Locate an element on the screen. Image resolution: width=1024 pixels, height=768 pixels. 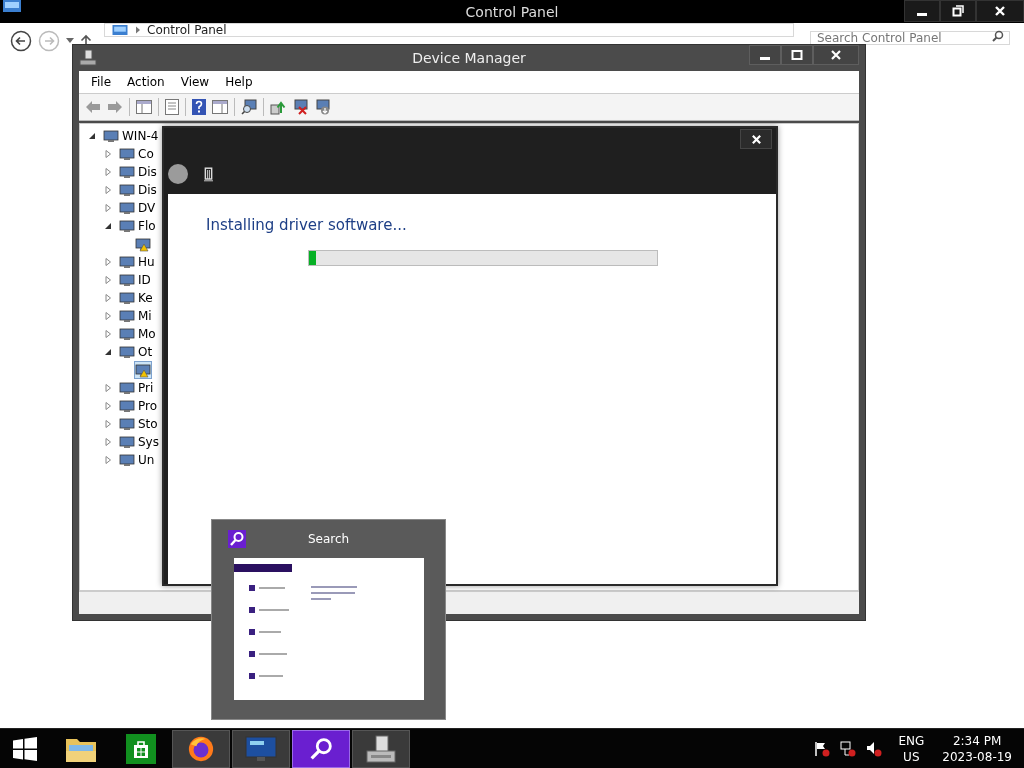
tree-item: ID is located at coordinates (135, 280).